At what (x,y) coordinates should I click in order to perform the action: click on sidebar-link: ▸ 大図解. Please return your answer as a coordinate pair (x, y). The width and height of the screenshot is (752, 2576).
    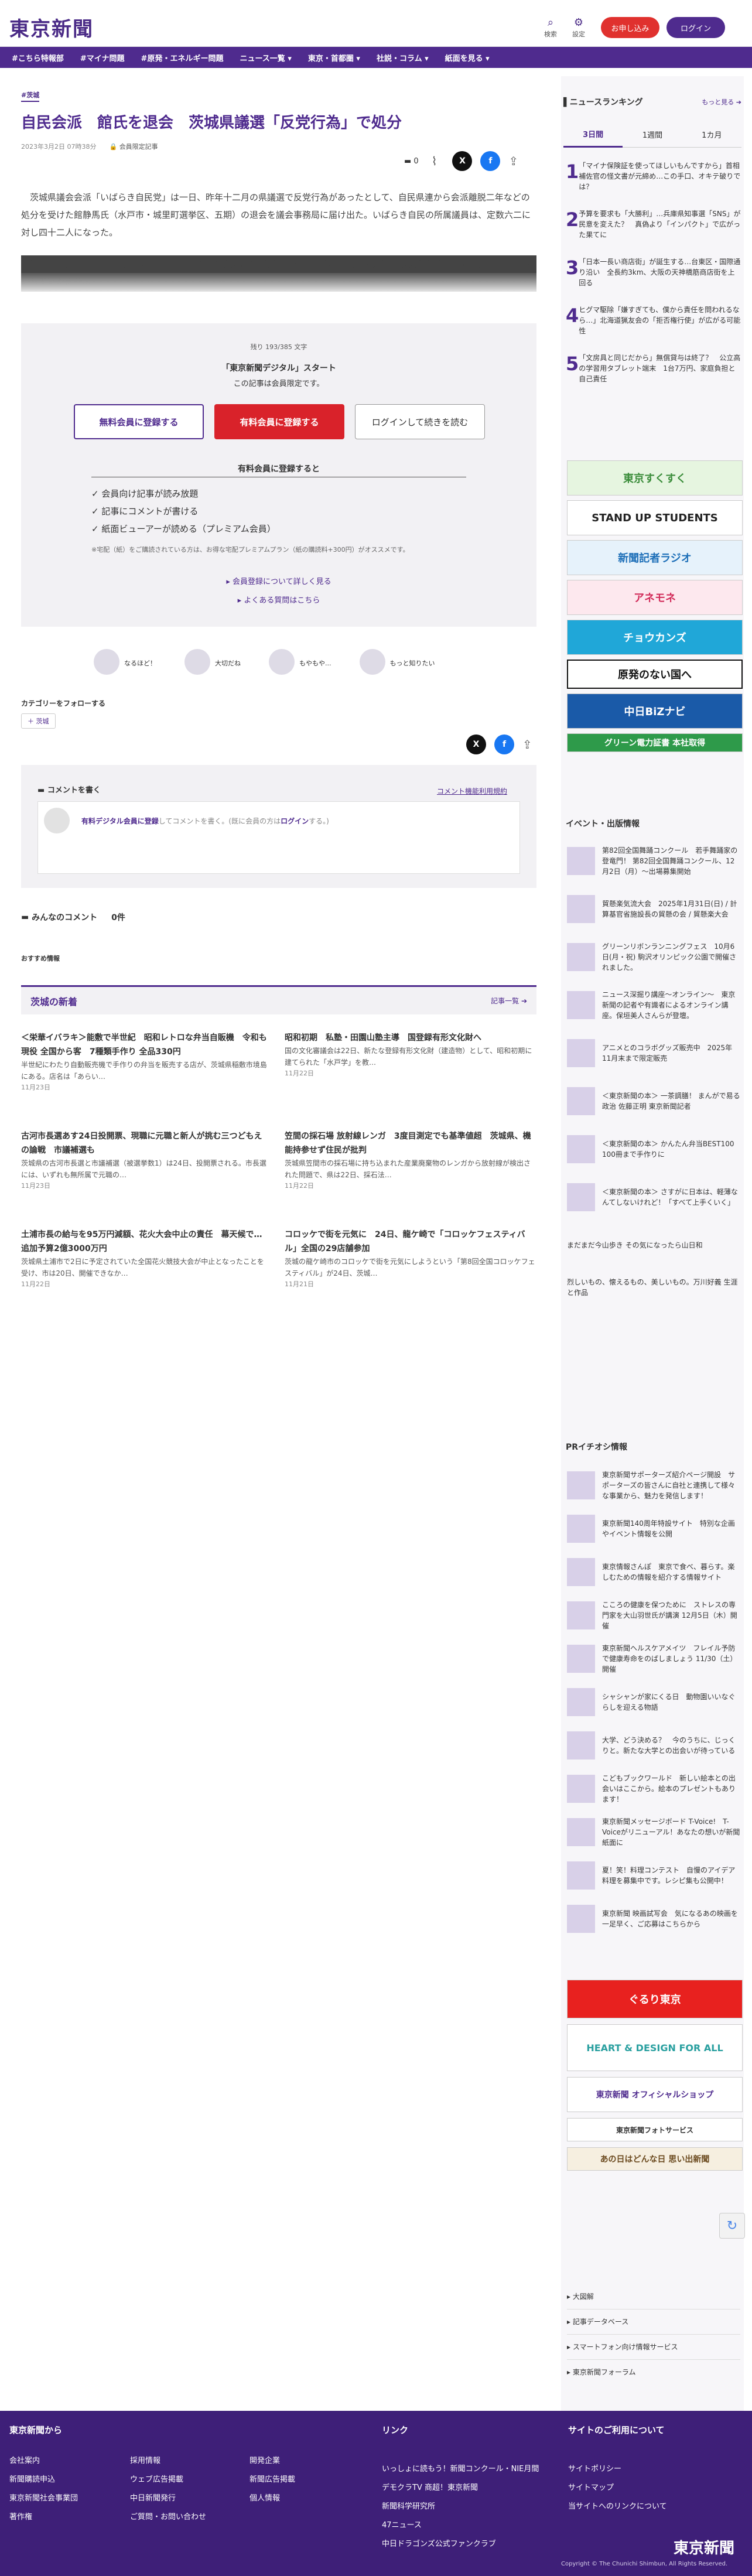
    Looking at the image, I should click on (653, 2296).